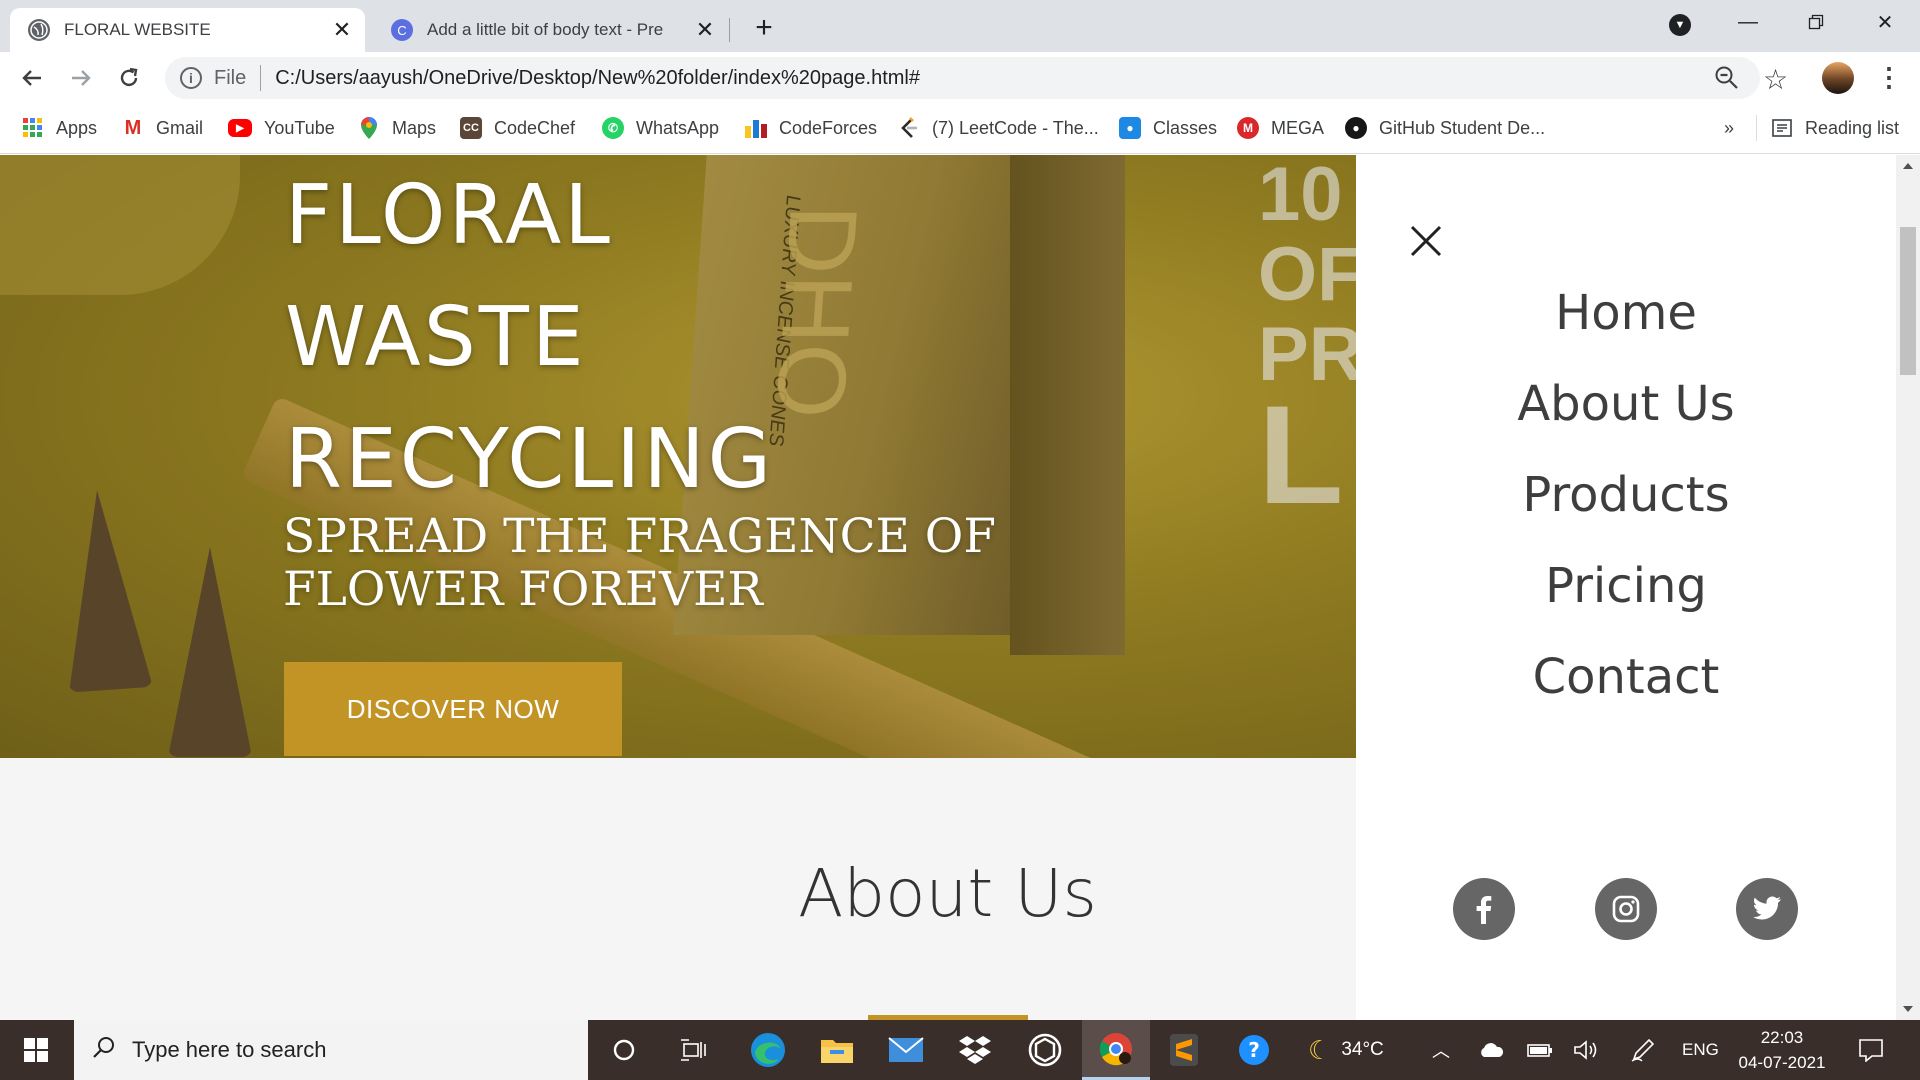  I want to click on new-tab-button: +, so click(764, 27).